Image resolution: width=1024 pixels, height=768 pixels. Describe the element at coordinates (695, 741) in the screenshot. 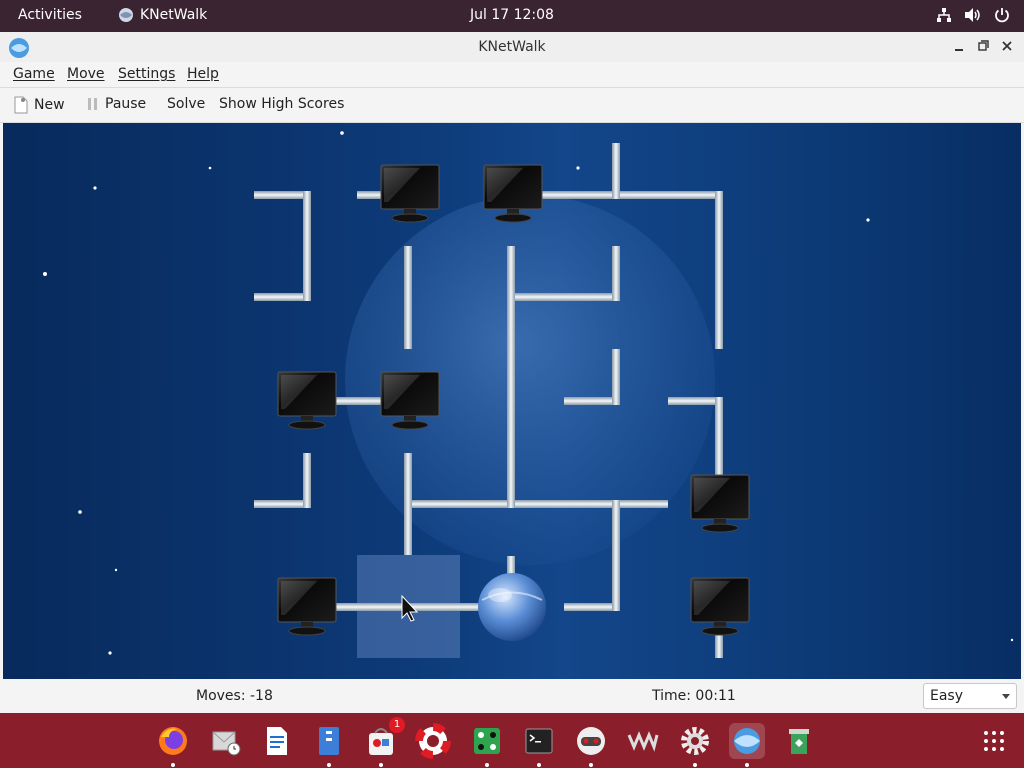

I see `gear-icon` at that location.